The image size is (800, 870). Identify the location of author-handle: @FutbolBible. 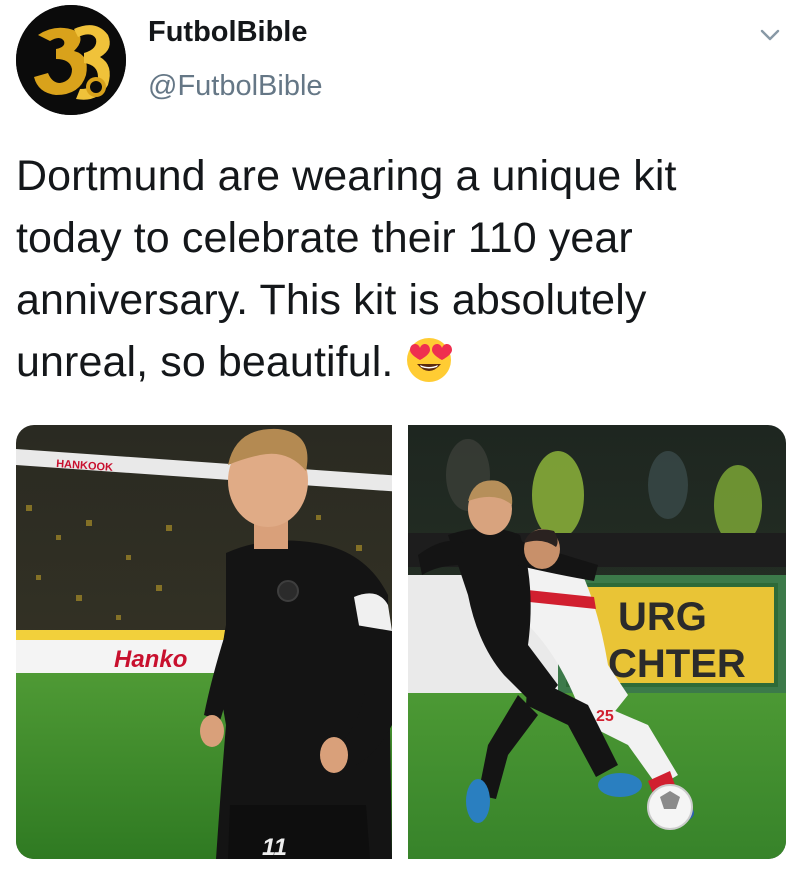
(235, 86).